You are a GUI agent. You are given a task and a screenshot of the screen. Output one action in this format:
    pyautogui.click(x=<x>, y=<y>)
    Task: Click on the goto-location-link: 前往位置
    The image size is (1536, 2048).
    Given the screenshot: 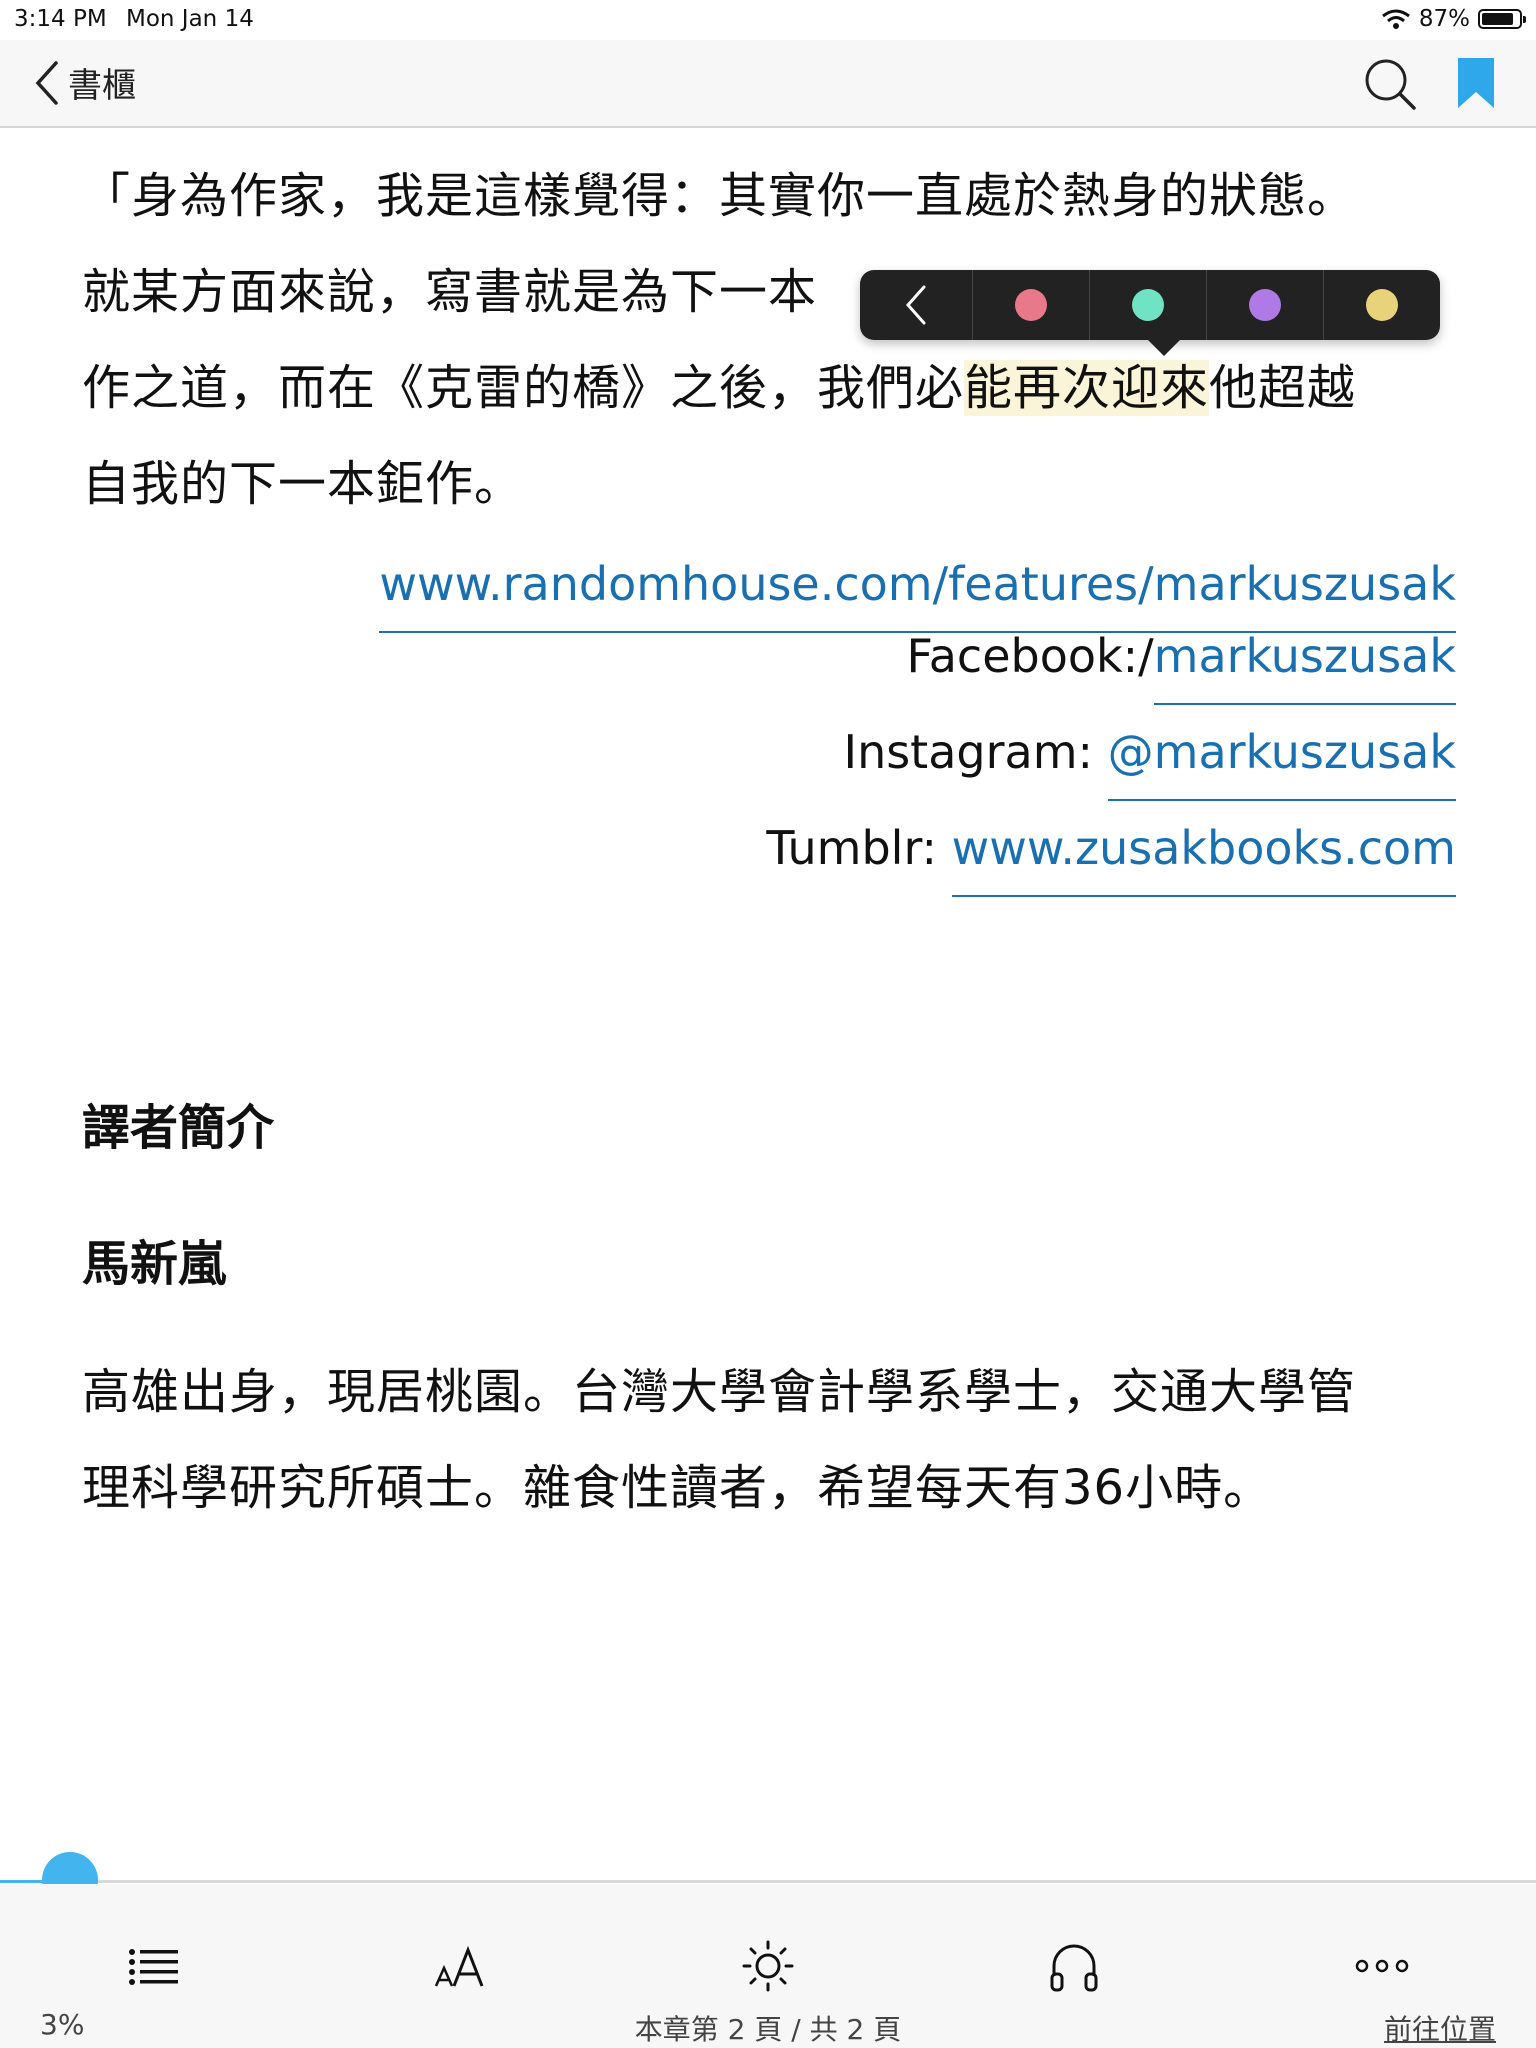 What is the action you would take?
    pyautogui.click(x=1440, y=2028)
    